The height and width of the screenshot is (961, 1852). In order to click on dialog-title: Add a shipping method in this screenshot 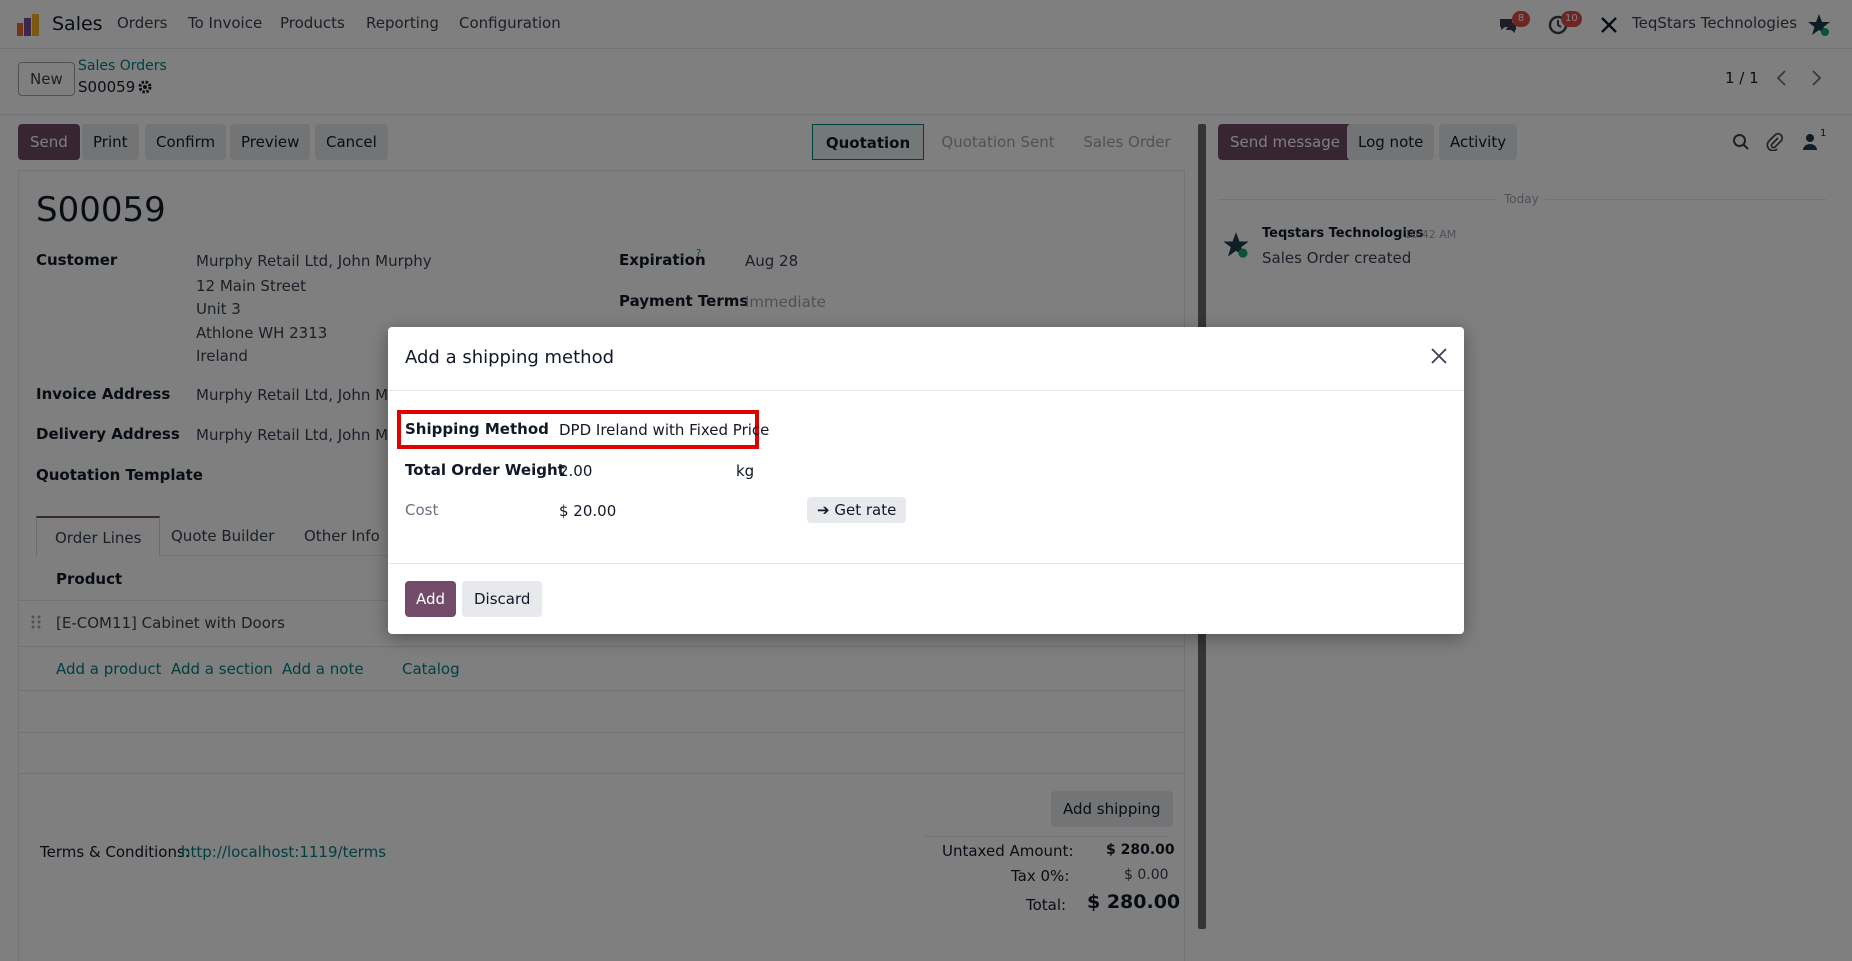, I will do `click(510, 357)`.